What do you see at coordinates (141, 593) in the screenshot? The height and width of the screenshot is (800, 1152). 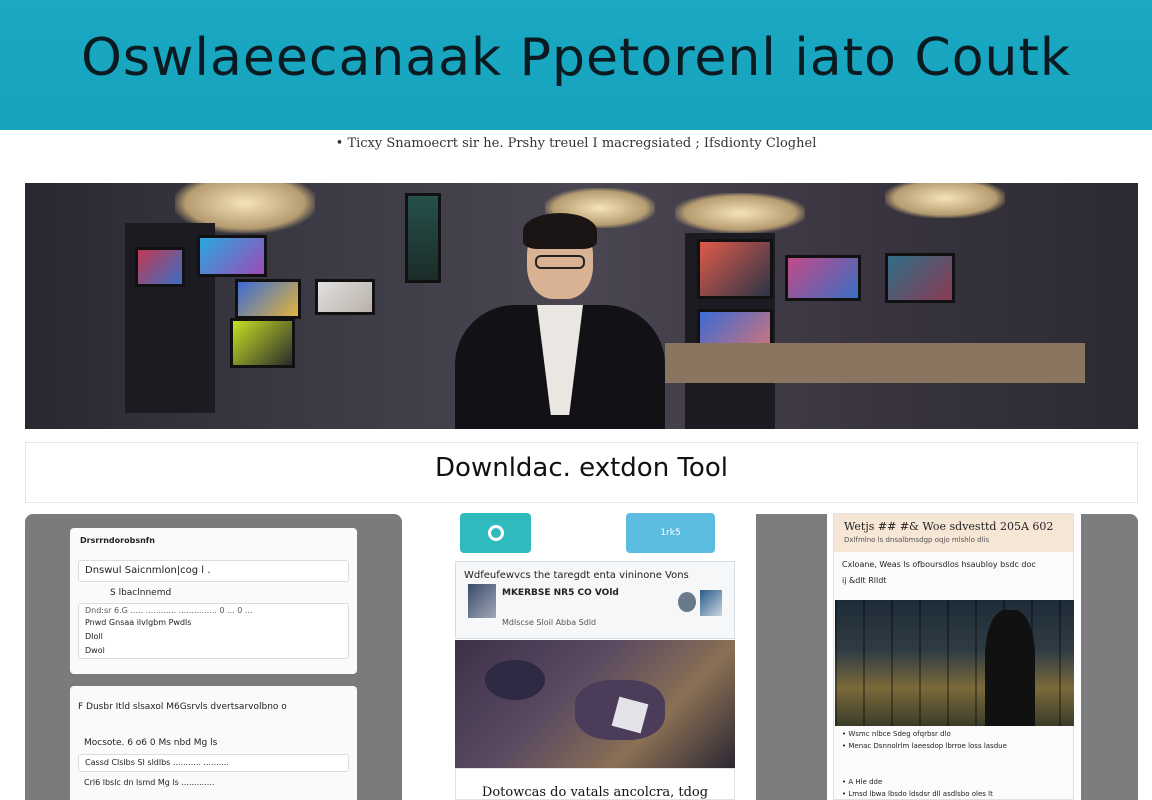 I see `field-label: S lbaclnnemd` at bounding box center [141, 593].